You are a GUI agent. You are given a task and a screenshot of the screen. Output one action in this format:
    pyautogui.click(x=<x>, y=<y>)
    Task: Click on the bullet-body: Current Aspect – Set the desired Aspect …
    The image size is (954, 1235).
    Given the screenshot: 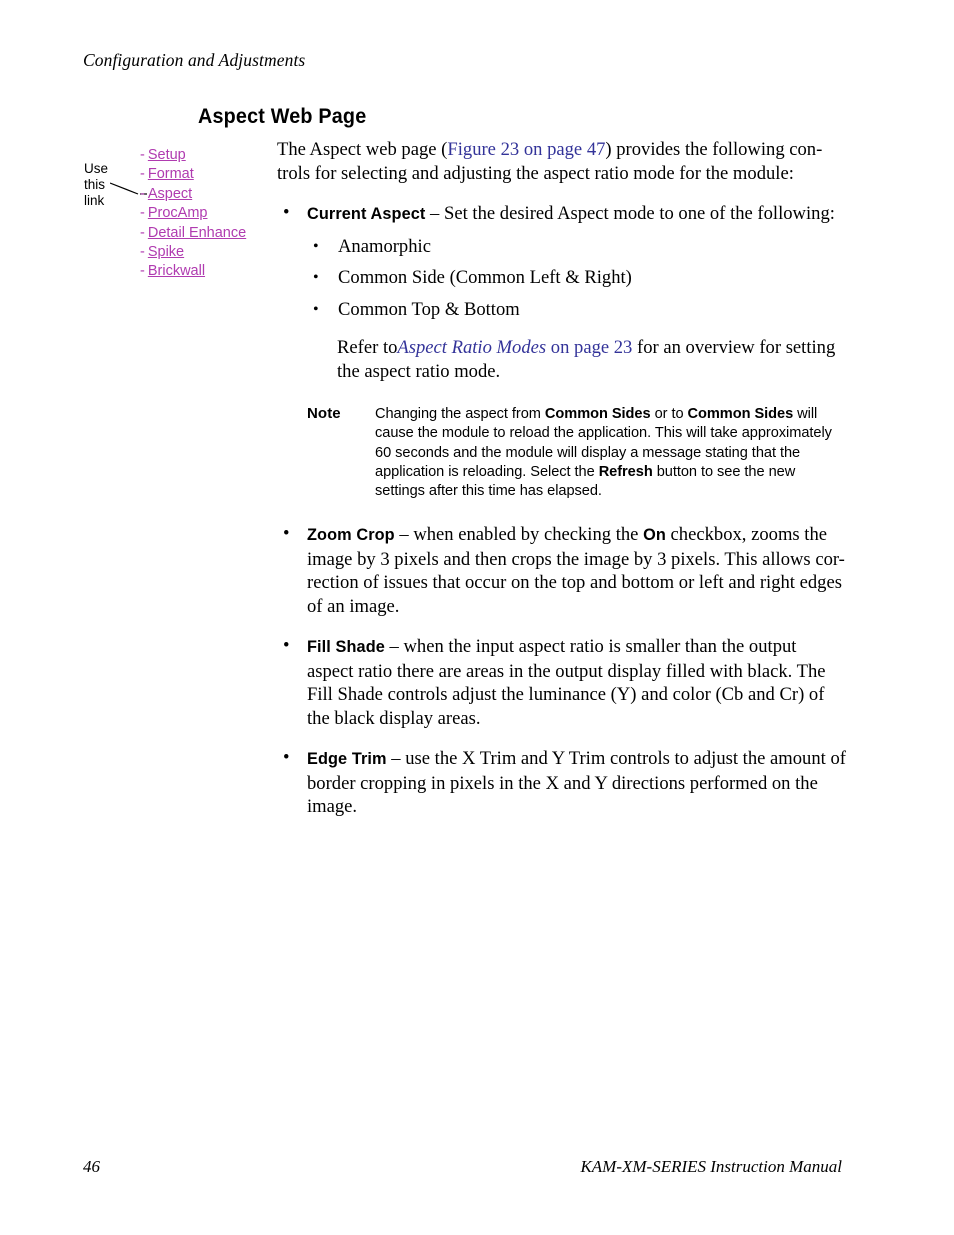 What is the action you would take?
    pyautogui.click(x=571, y=213)
    